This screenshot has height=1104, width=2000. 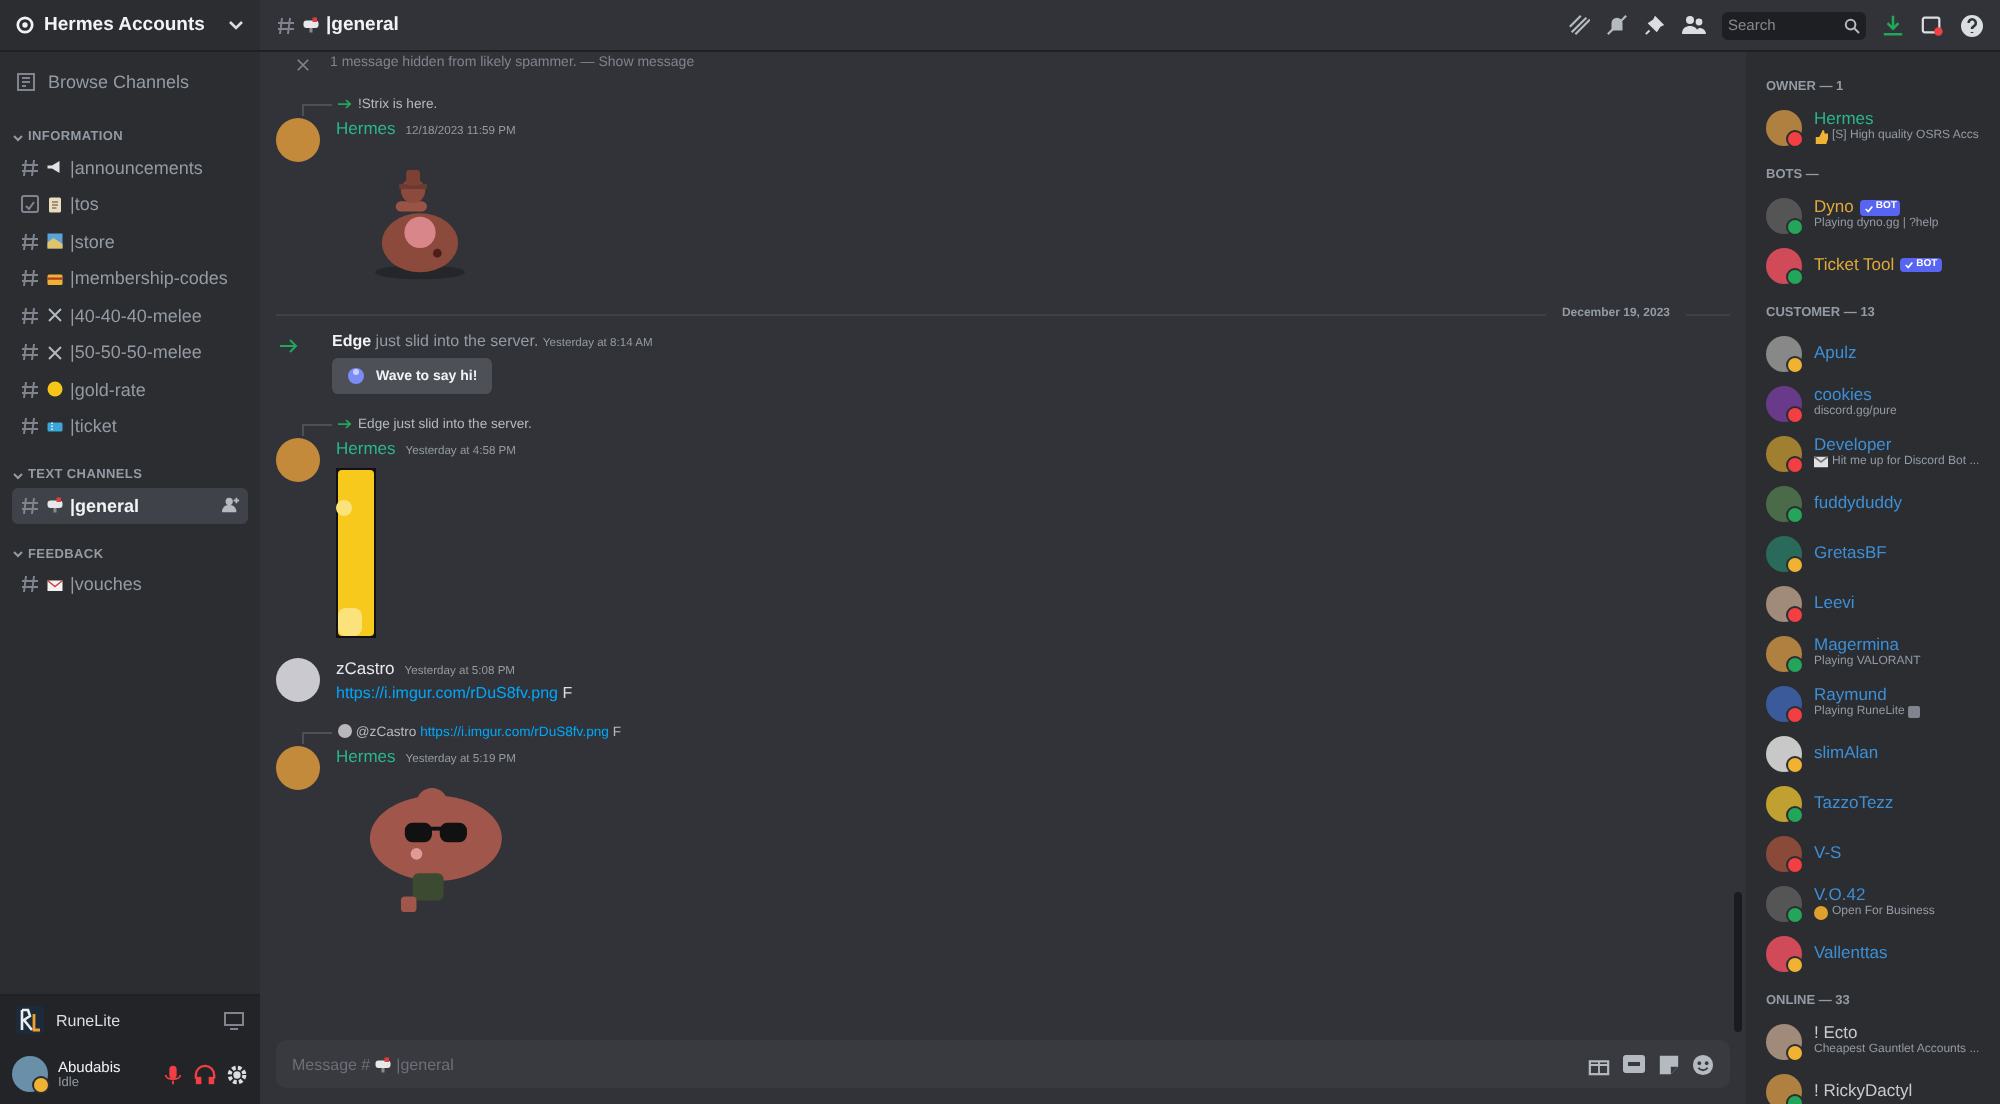 I want to click on member-name: Magermina, so click(x=1857, y=645).